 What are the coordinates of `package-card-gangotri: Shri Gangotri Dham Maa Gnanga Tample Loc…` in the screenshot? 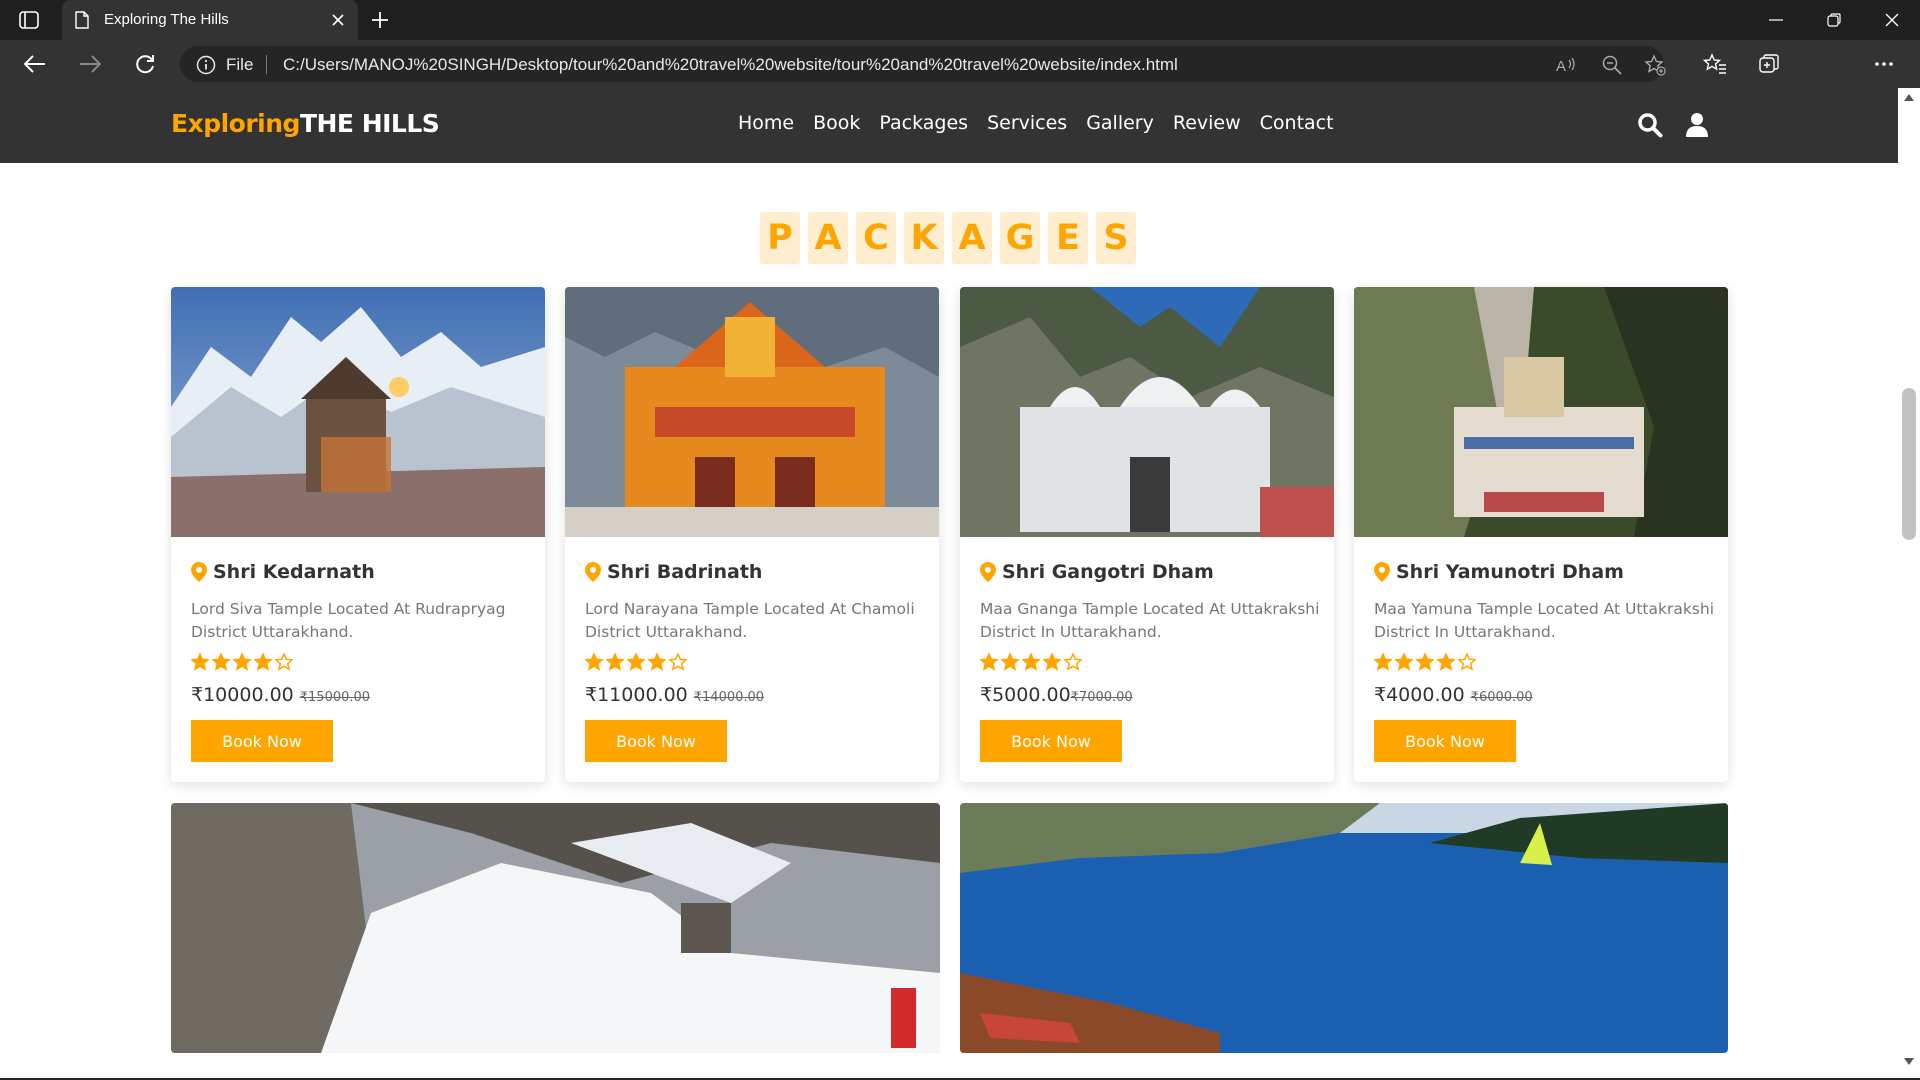 It's located at (1147, 534).